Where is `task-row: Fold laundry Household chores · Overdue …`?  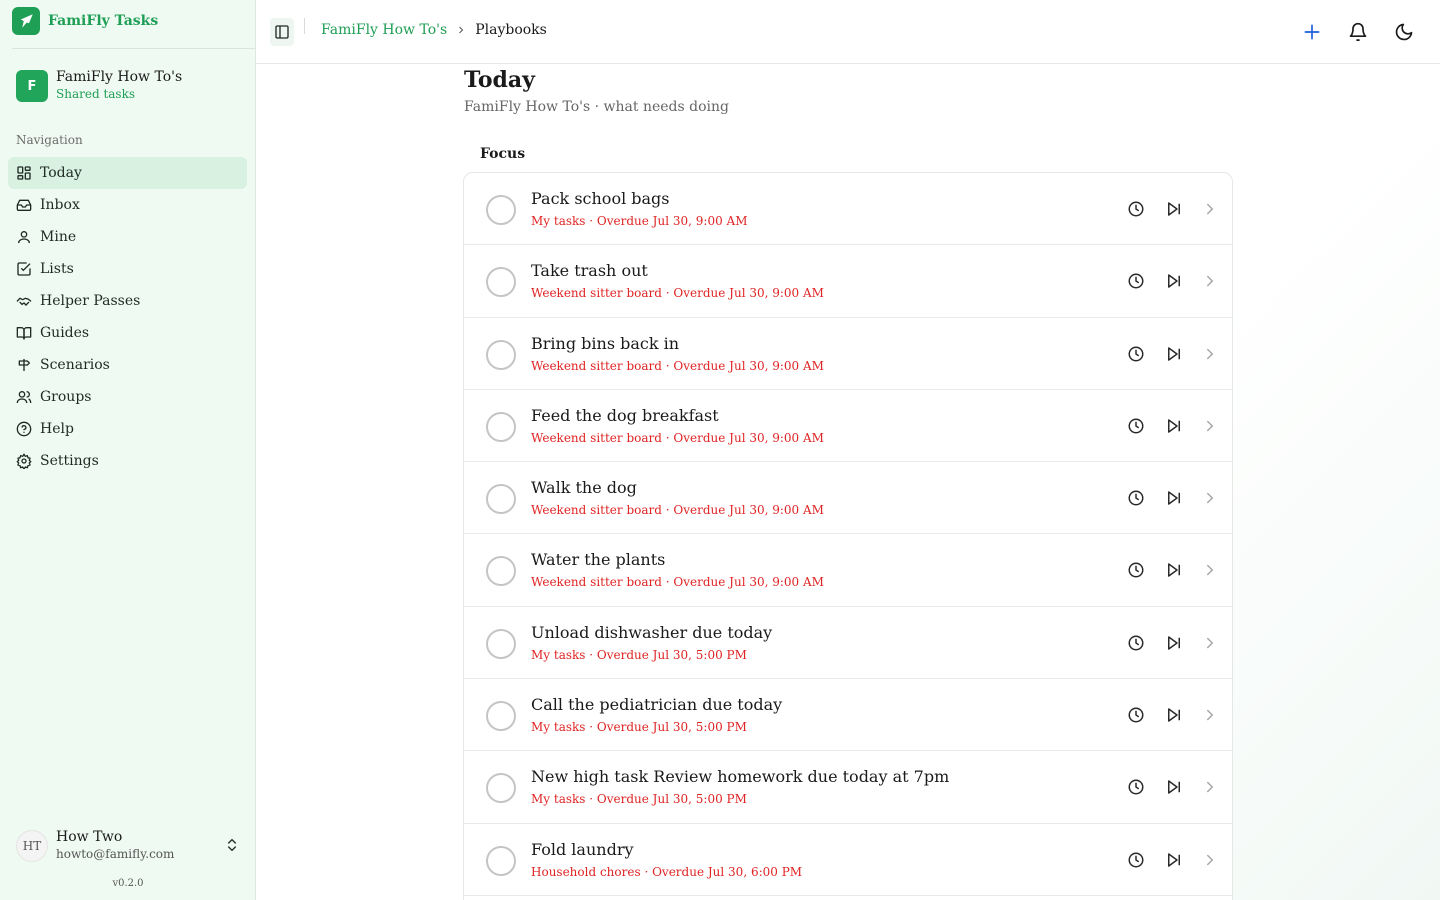
task-row: Fold laundry Household chores · Overdue … is located at coordinates (848, 860).